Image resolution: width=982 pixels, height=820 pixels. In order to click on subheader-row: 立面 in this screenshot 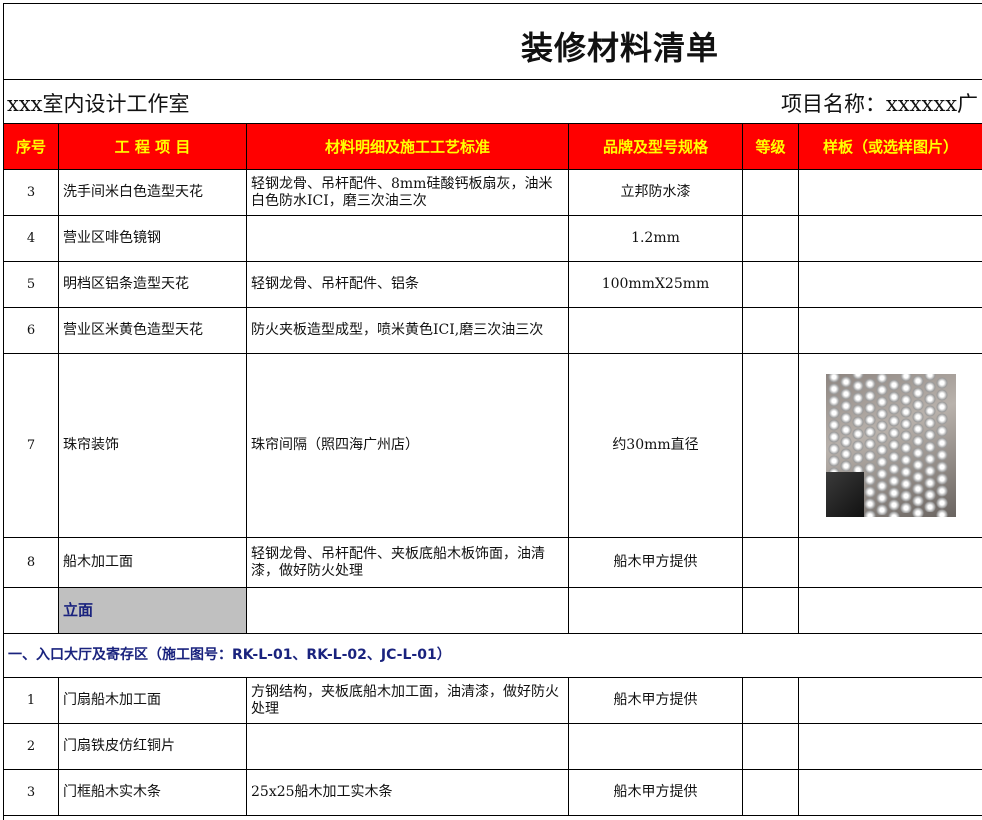, I will do `click(493, 611)`.